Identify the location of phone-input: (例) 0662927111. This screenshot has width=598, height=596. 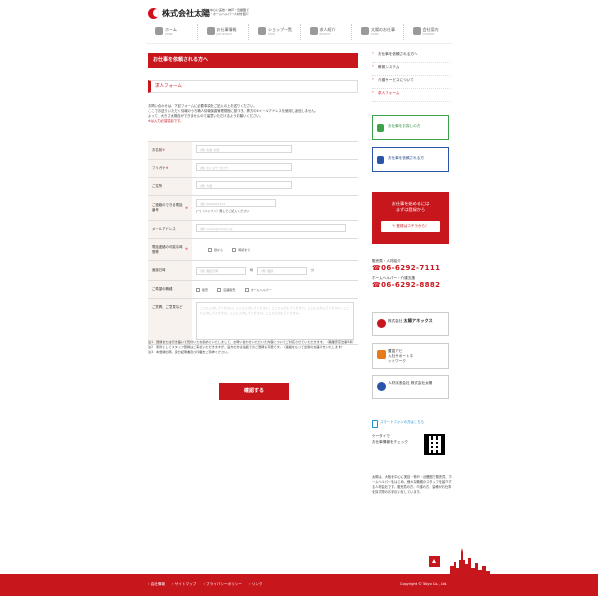
(236, 203).